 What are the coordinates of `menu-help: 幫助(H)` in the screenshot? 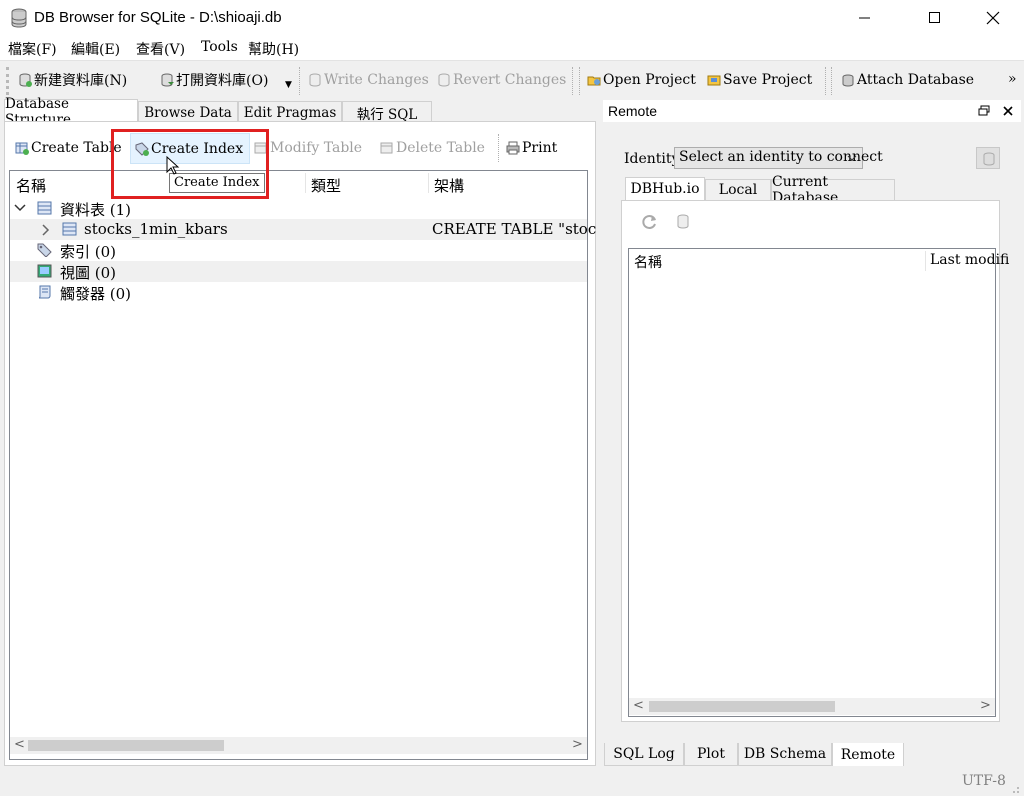 It's located at (273, 49).